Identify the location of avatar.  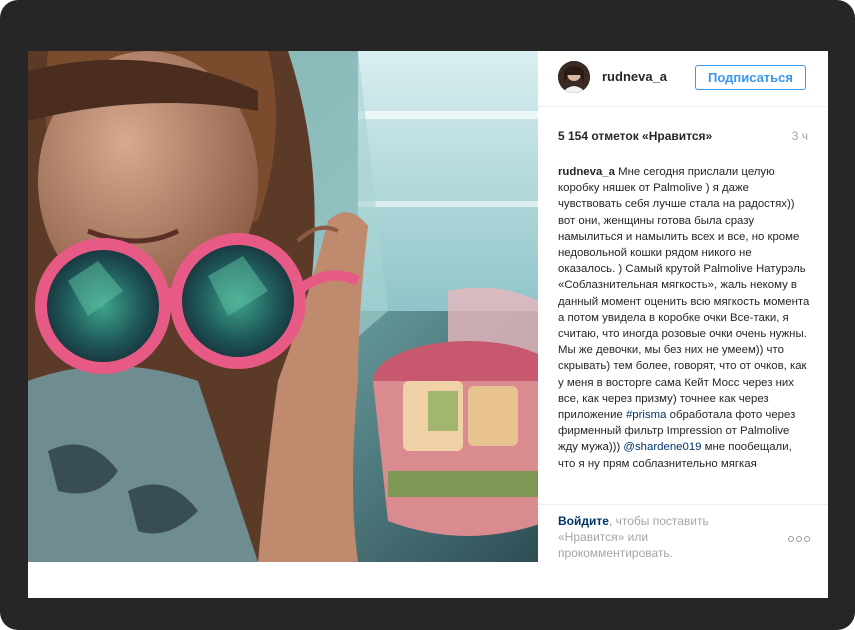
(574, 77).